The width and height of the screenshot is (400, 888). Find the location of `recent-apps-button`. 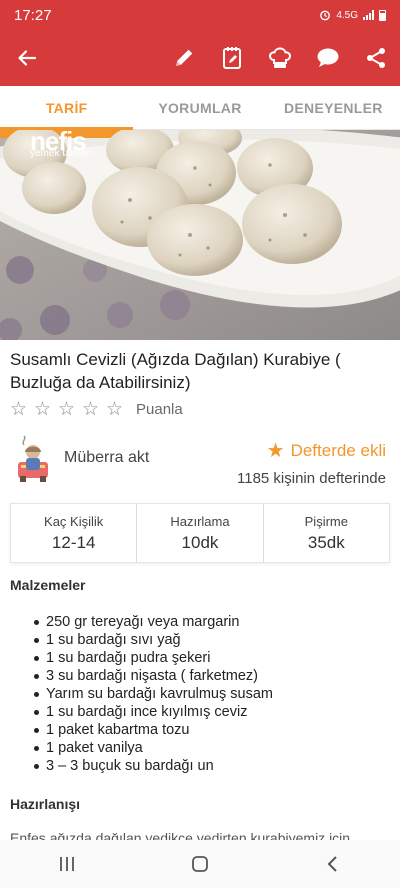

recent-apps-button is located at coordinates (67, 864).